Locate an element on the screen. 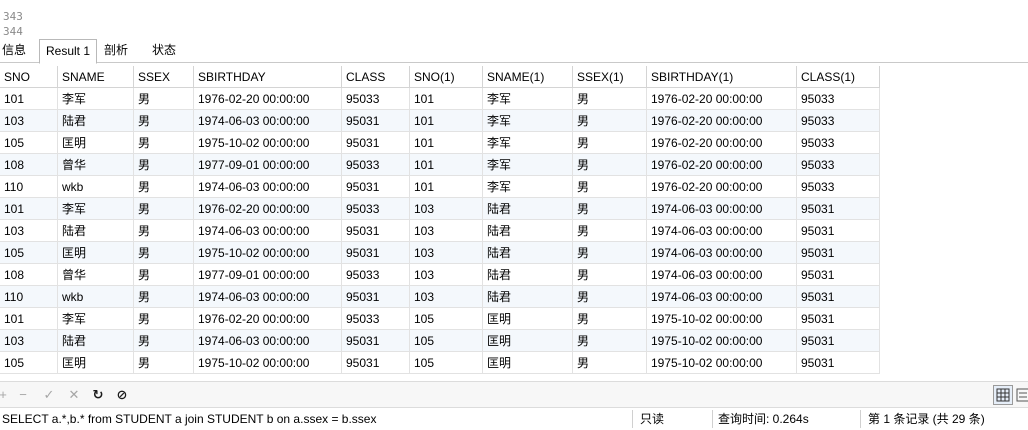 This screenshot has height=430, width=1028. delete-row-button: − is located at coordinates (23, 395).